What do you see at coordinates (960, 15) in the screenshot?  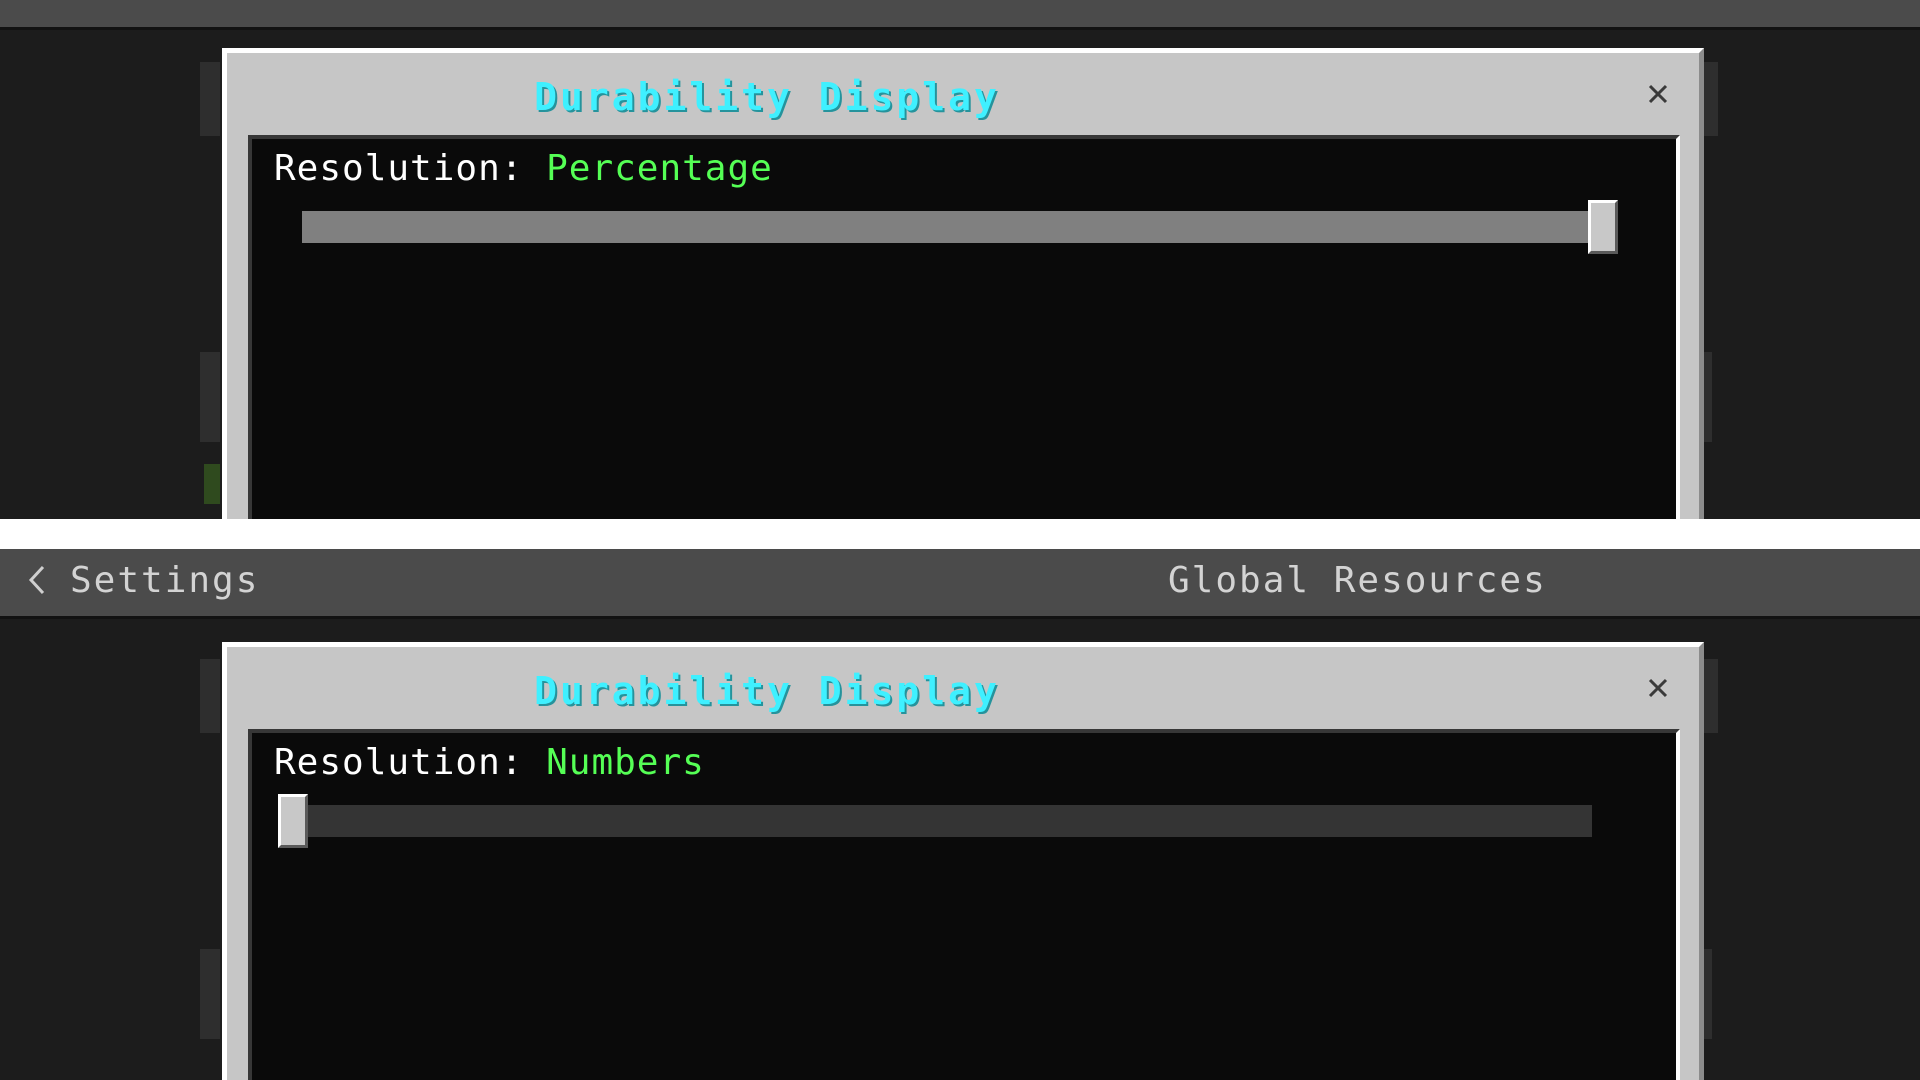 I see `top-nav-bar` at bounding box center [960, 15].